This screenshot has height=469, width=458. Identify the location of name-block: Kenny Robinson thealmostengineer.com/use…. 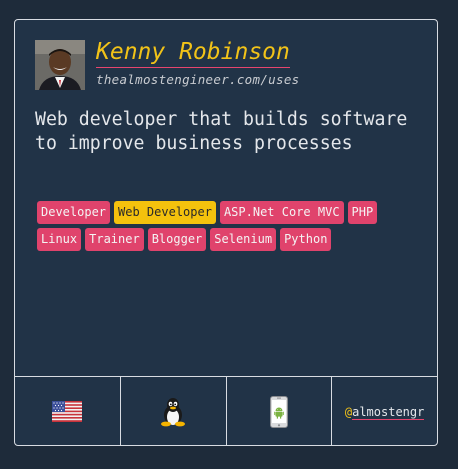
(197, 62).